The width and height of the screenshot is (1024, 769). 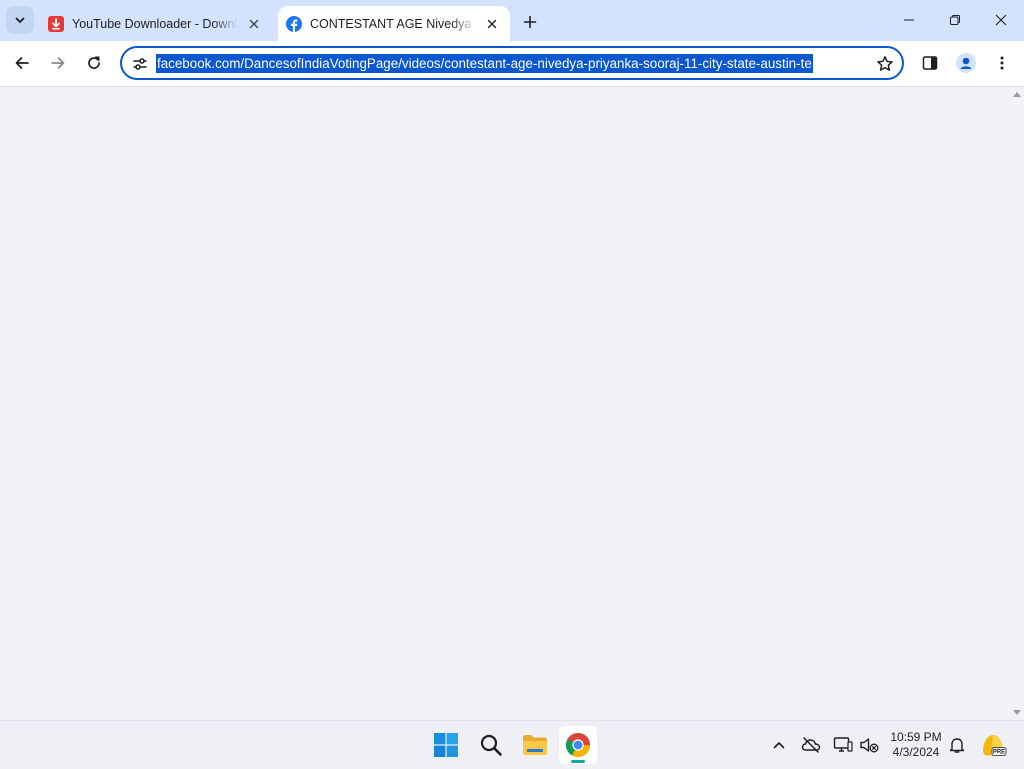 I want to click on youtube-downloader-icon, so click(x=56, y=23).